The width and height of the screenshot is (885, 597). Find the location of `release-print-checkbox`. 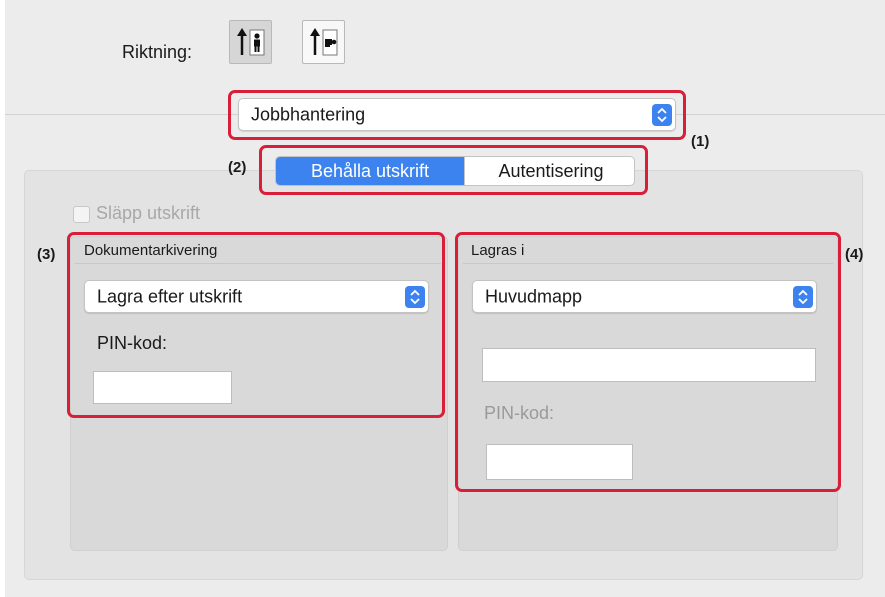

release-print-checkbox is located at coordinates (81, 214).